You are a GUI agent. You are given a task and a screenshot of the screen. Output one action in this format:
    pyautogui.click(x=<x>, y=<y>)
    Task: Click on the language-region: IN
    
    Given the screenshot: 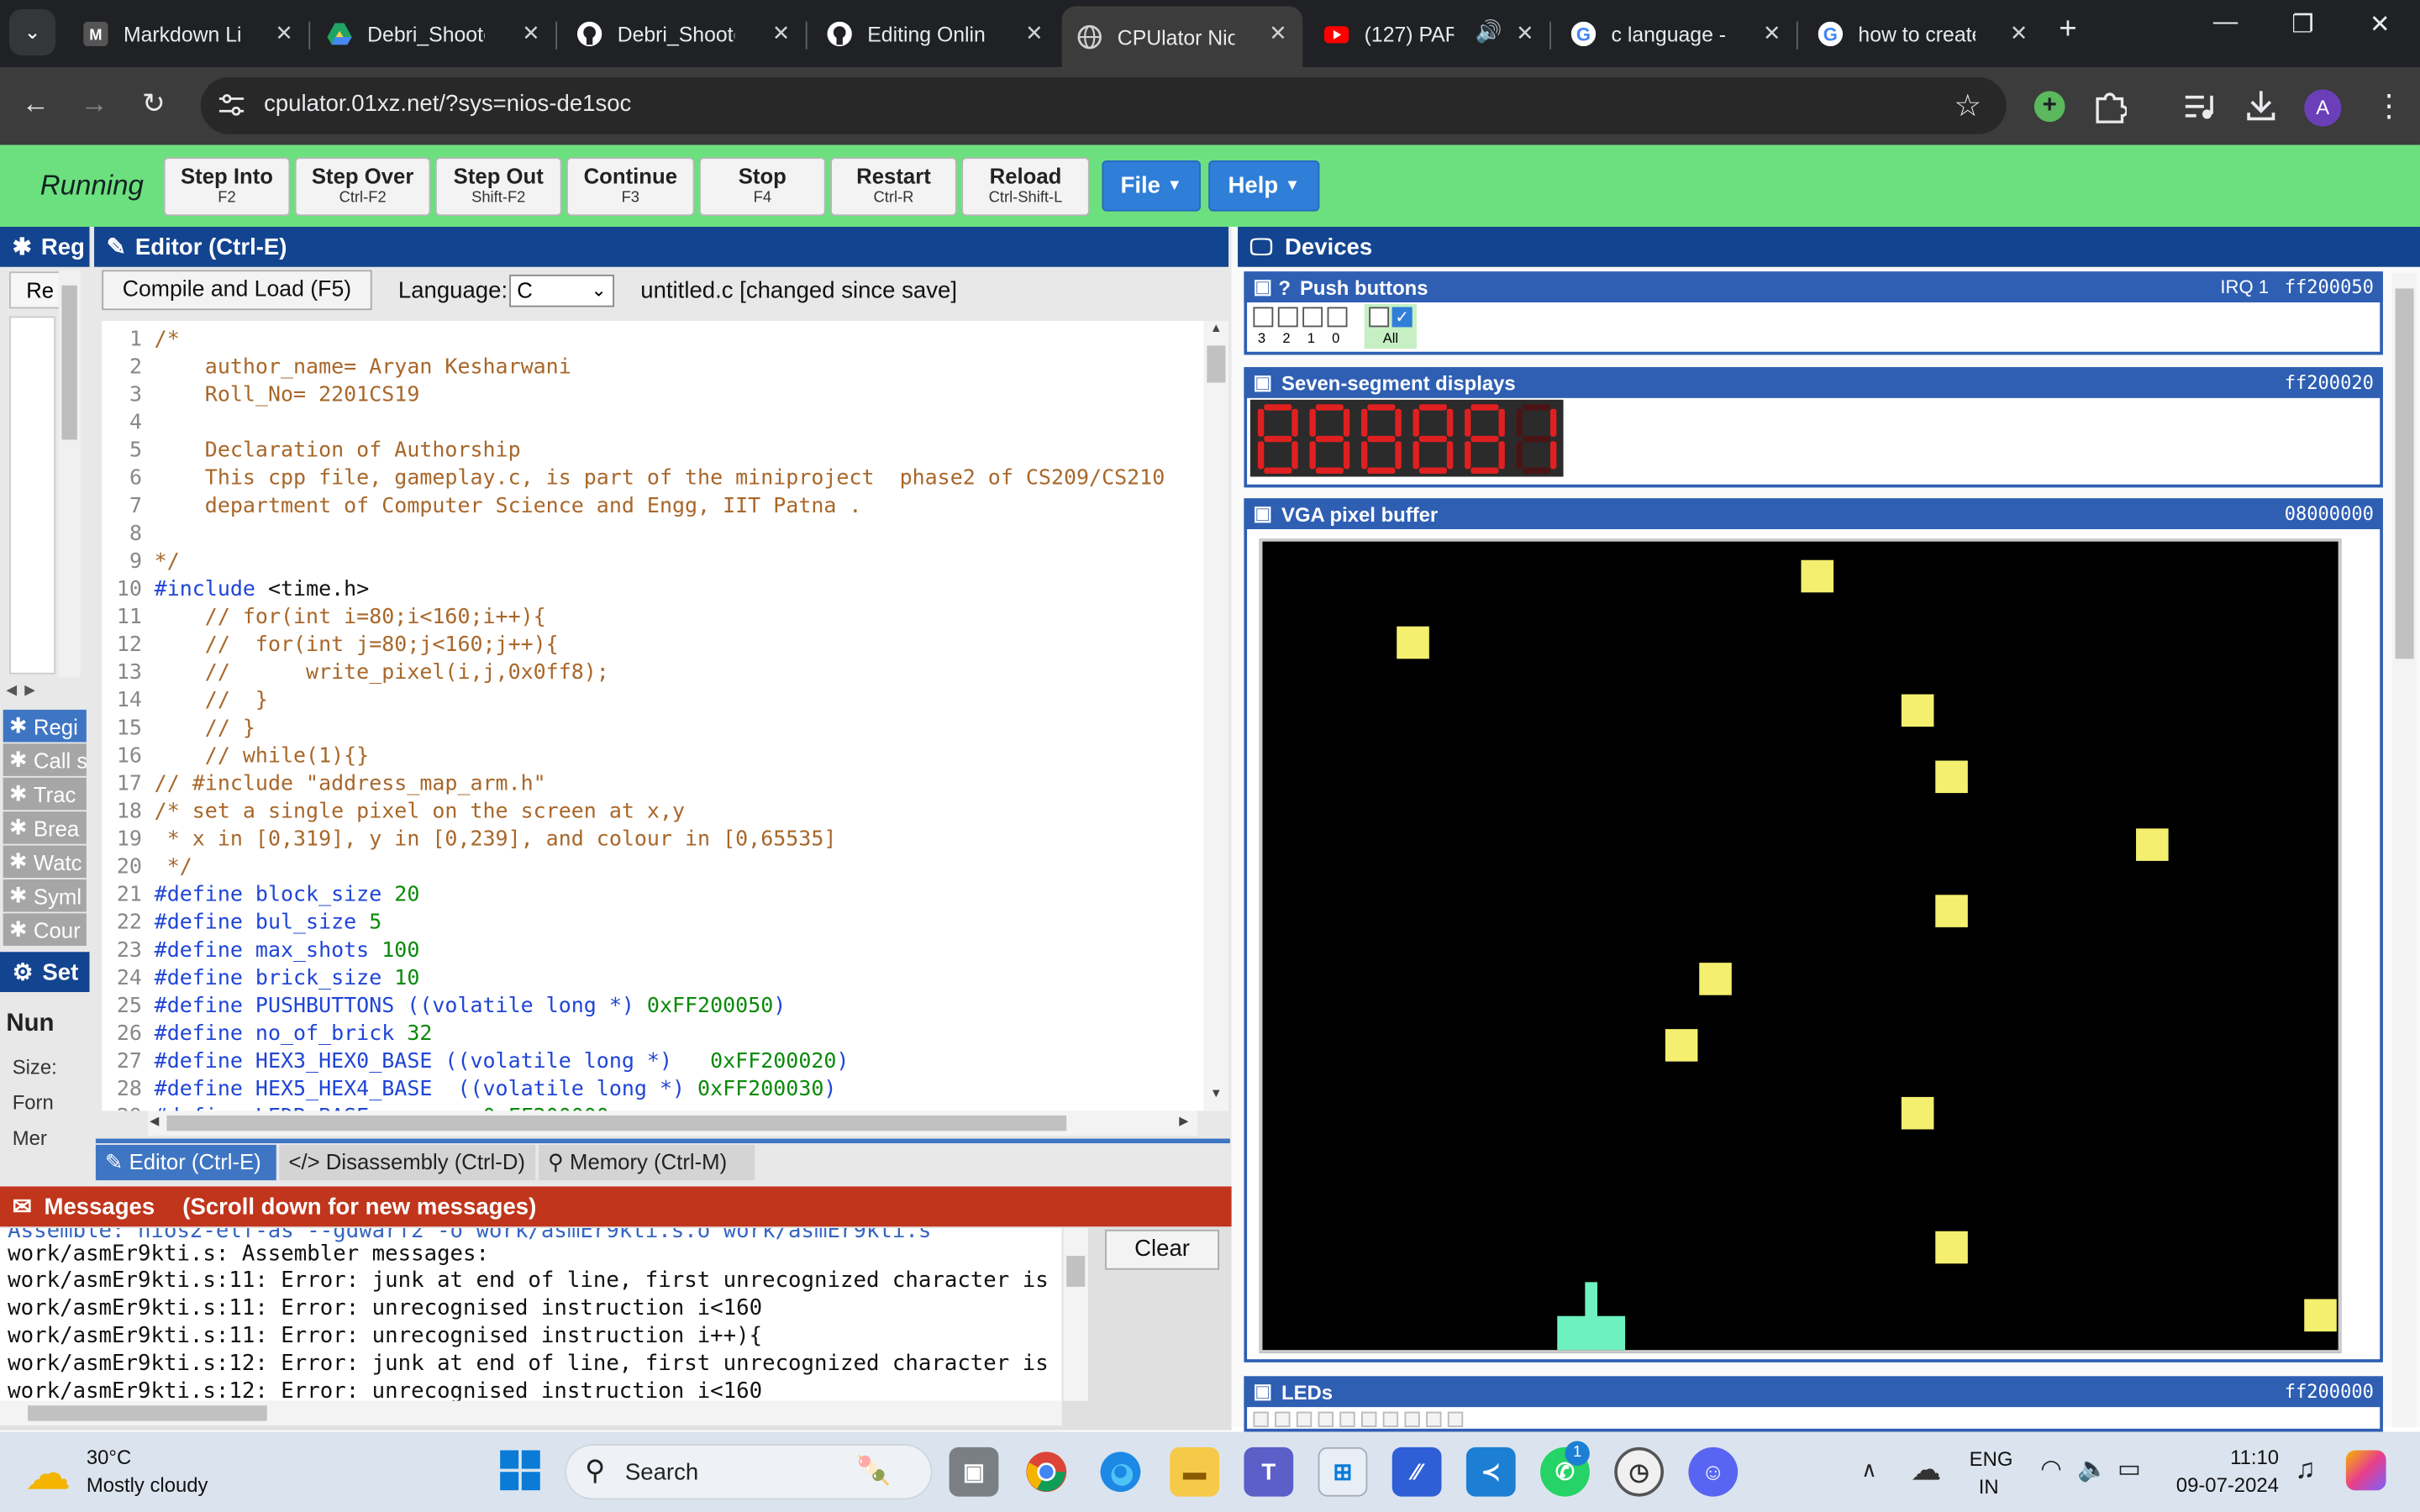 What is the action you would take?
    pyautogui.click(x=1989, y=1487)
    